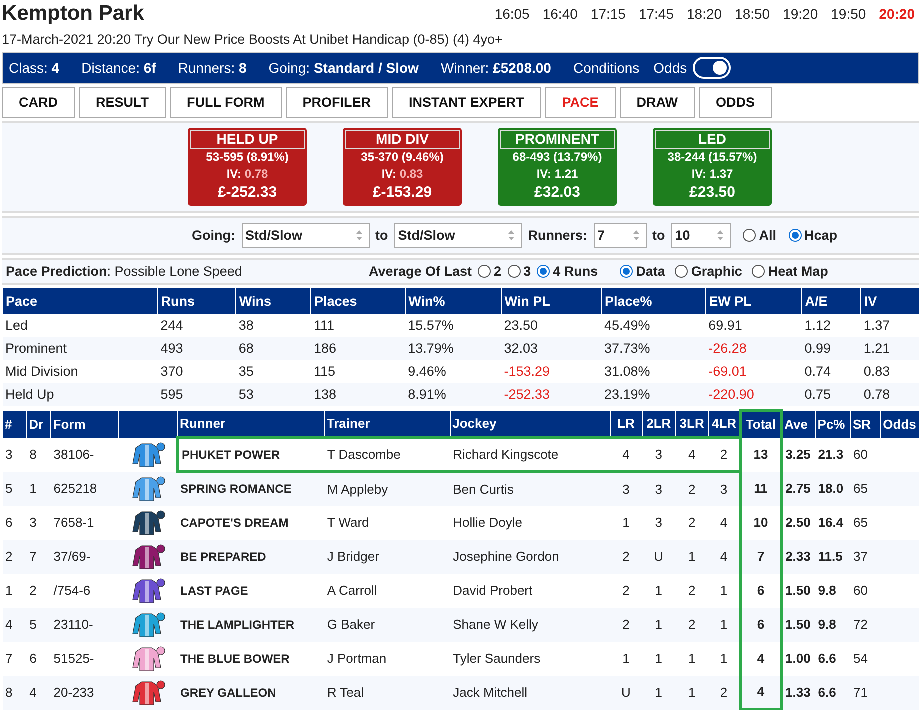 The height and width of the screenshot is (710, 921). Describe the element at coordinates (712, 174) in the screenshot. I see `pace-card-iv: IV: 1.37` at that location.